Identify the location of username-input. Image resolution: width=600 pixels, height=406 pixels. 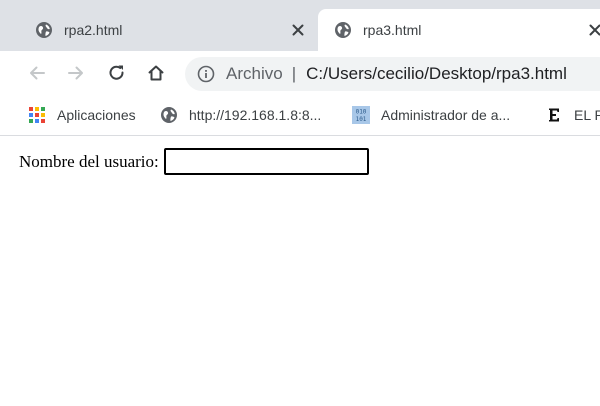
(266, 161).